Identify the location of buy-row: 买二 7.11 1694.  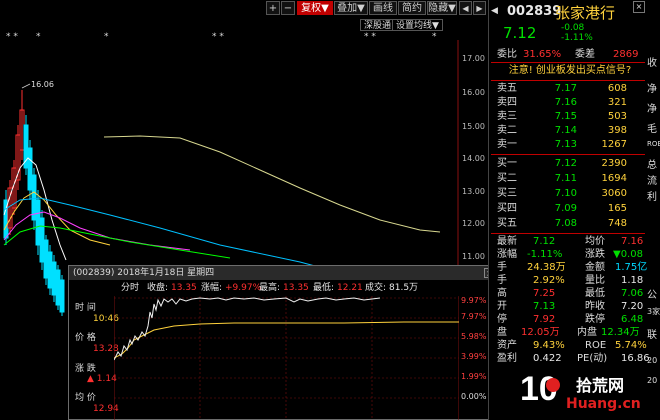
(571, 179).